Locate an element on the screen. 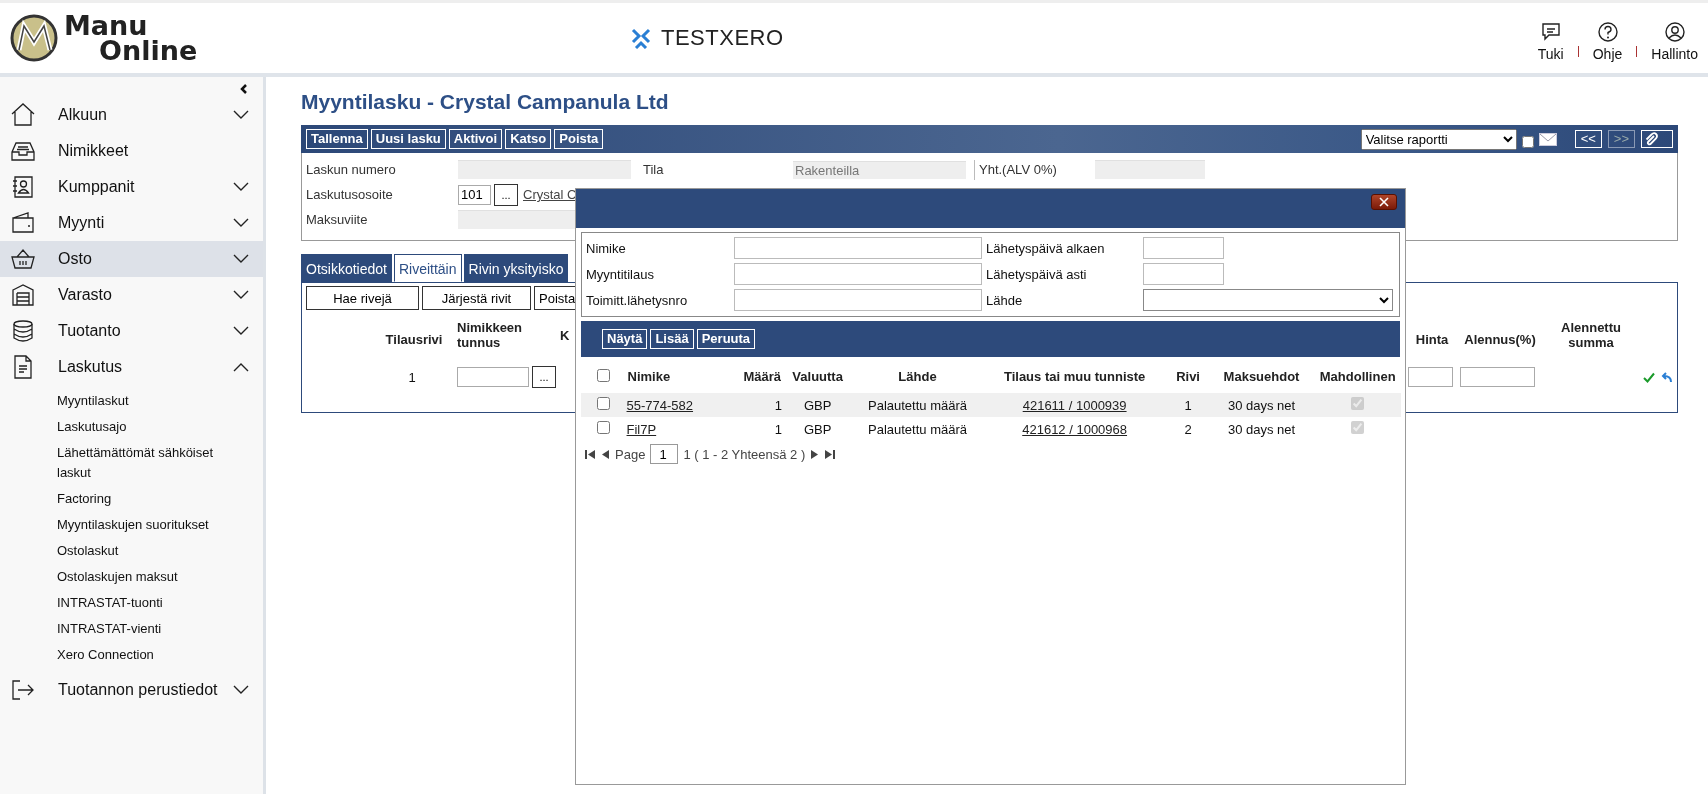 The height and width of the screenshot is (794, 1708). header-action: Ohje is located at coordinates (1607, 41).